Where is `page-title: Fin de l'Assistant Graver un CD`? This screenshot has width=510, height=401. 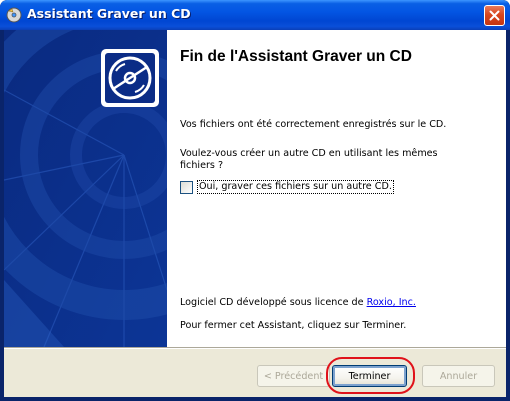 page-title: Fin de l'Assistant Graver un CD is located at coordinates (296, 56).